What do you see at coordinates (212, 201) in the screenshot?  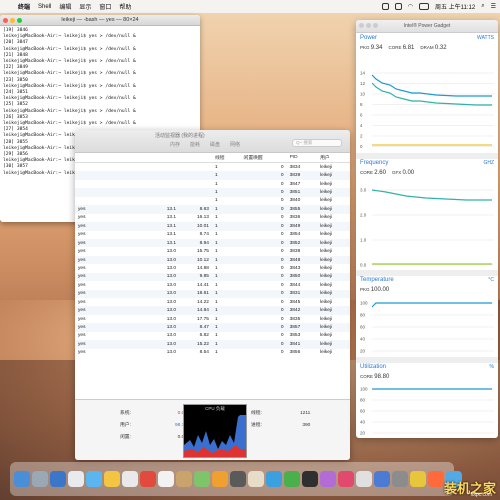 I see `table-row: 1 0 3840 leikeji` at bounding box center [212, 201].